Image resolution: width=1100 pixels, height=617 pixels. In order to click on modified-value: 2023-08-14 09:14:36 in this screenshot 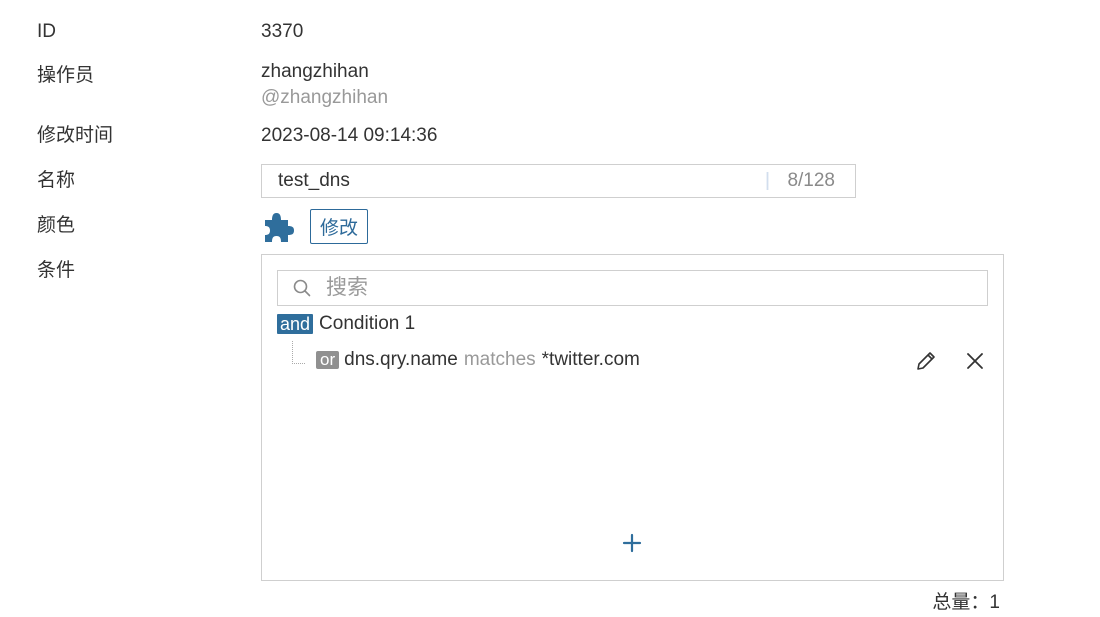, I will do `click(349, 135)`.